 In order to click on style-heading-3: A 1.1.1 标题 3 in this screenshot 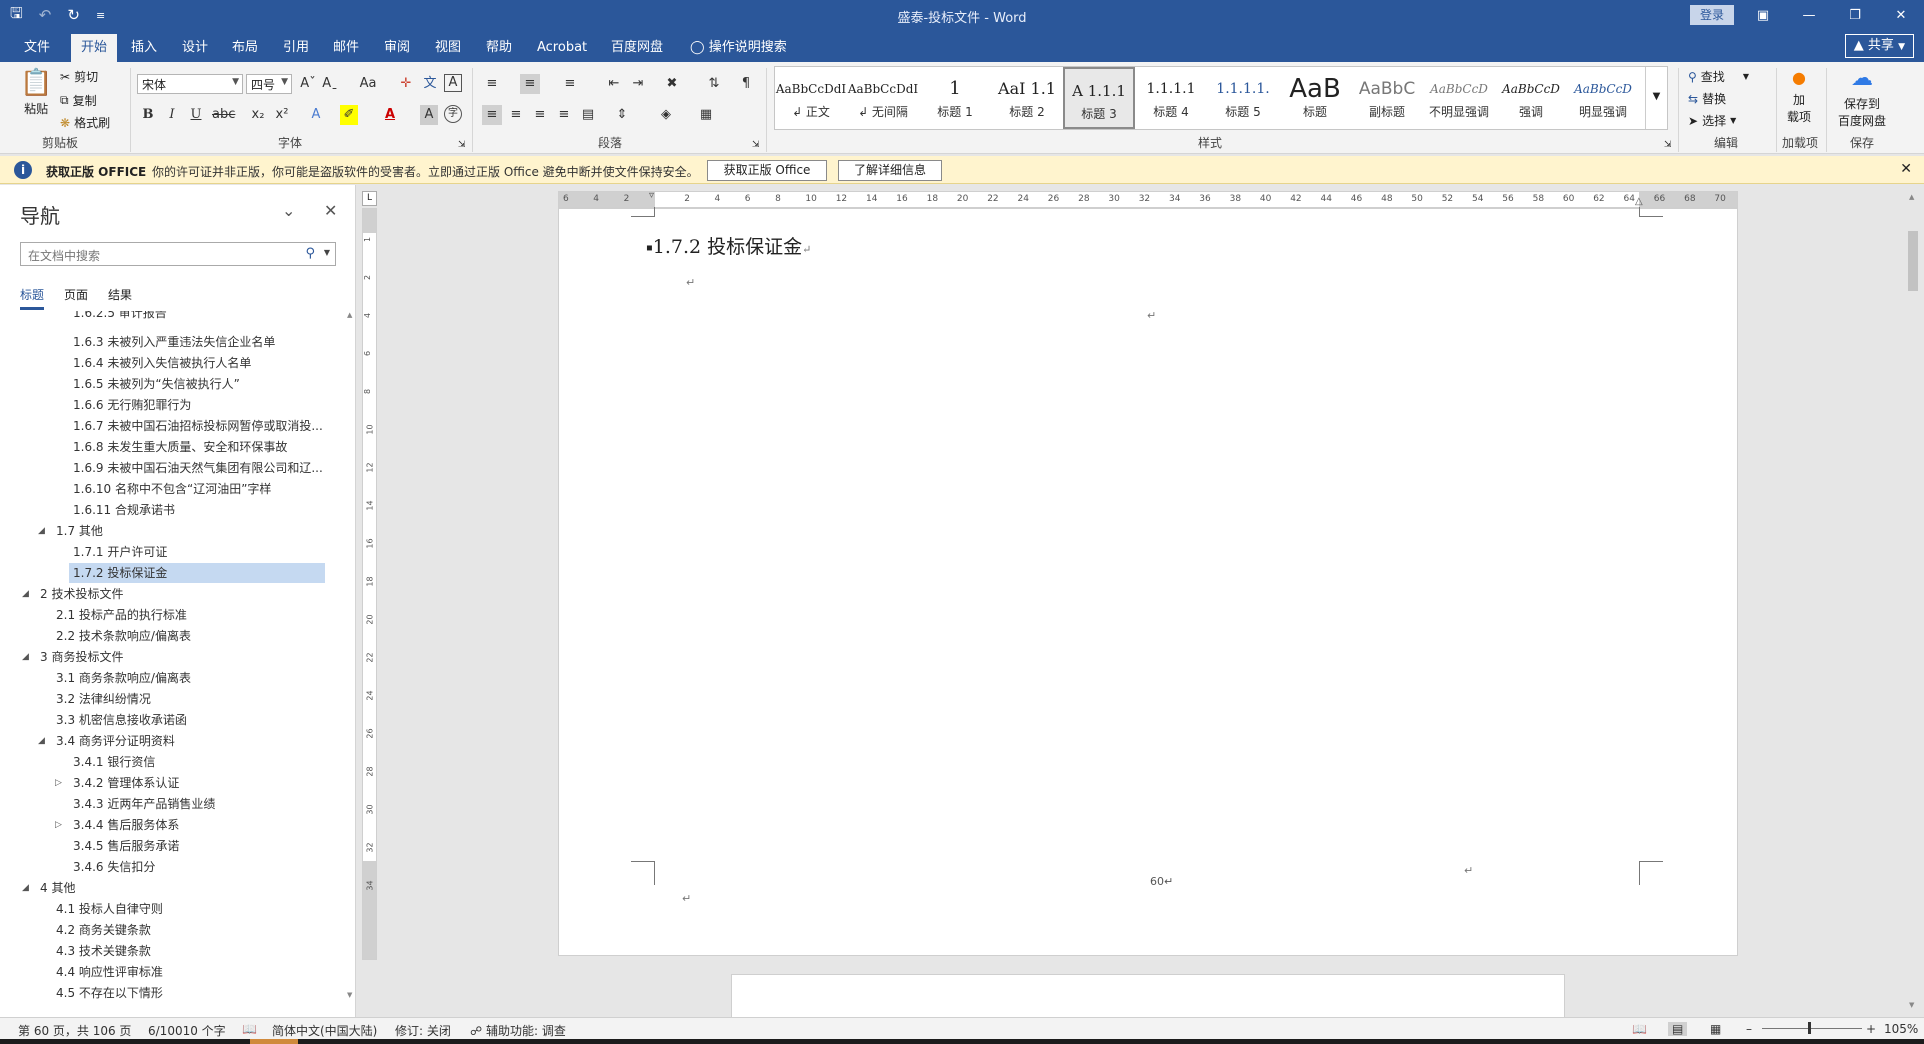, I will do `click(1099, 98)`.